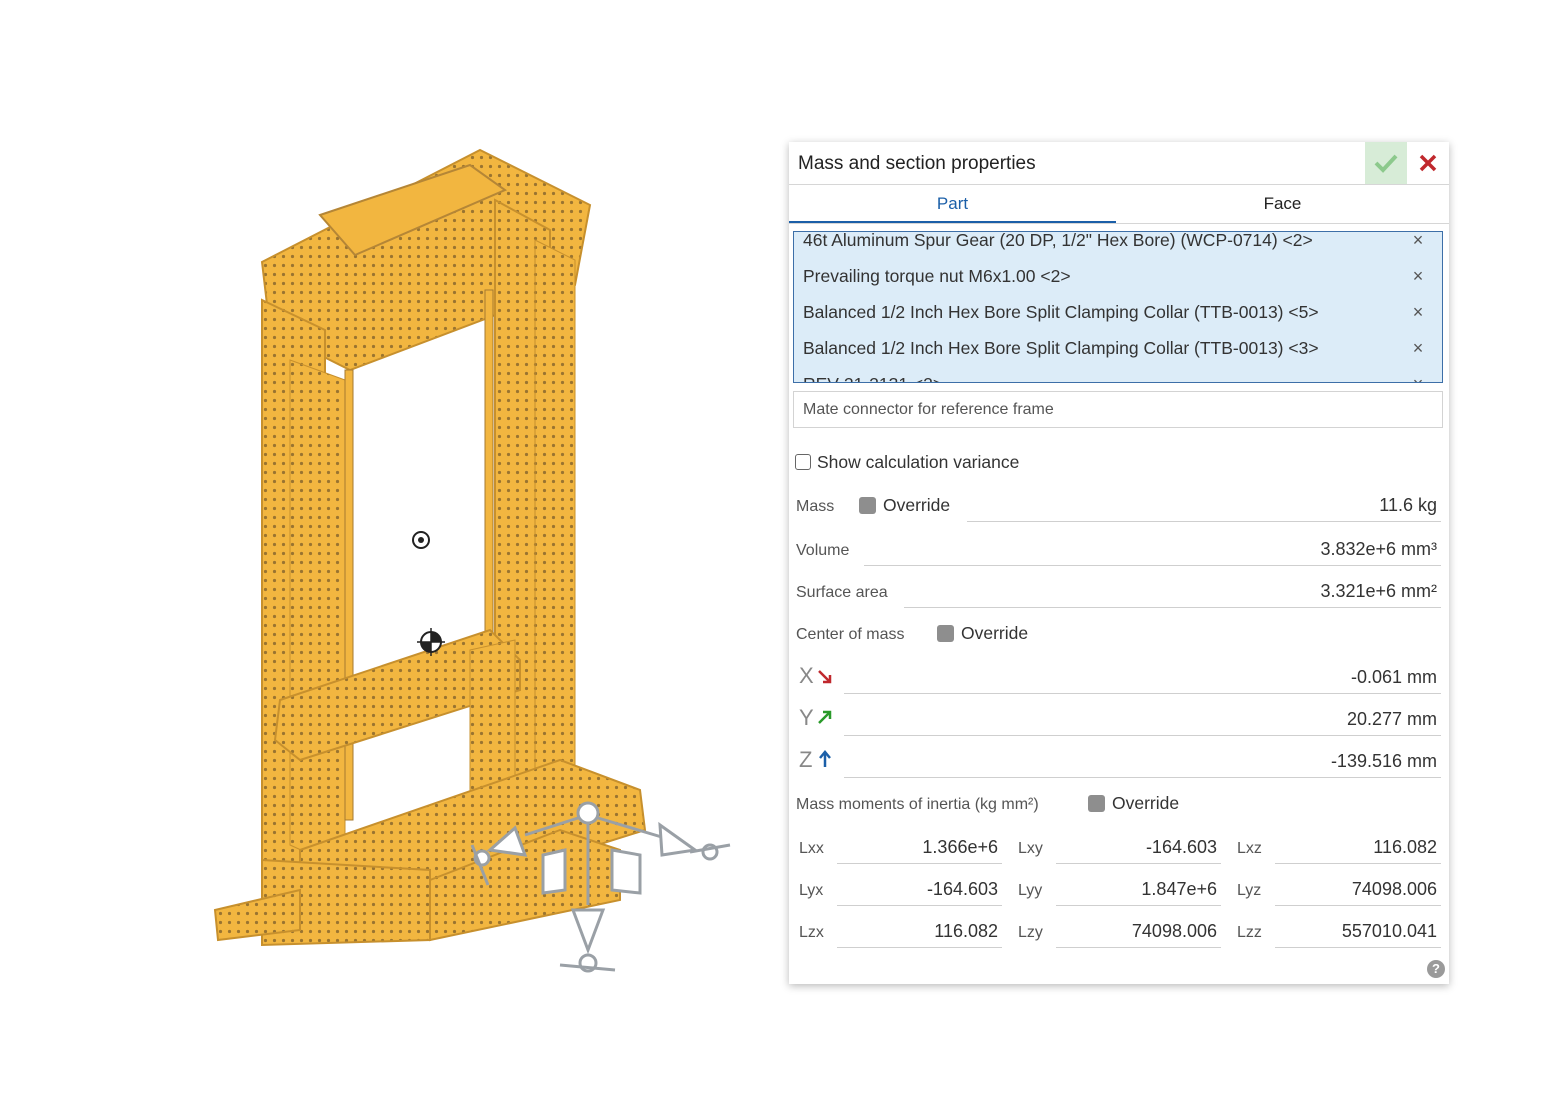 Image resolution: width=1546 pixels, height=1102 pixels. I want to click on inertia-value: 1.847e+6, so click(1179, 889).